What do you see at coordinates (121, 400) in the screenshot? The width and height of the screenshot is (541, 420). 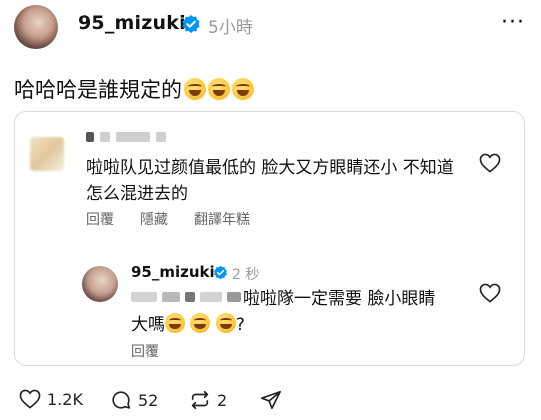 I see `comment-icon` at bounding box center [121, 400].